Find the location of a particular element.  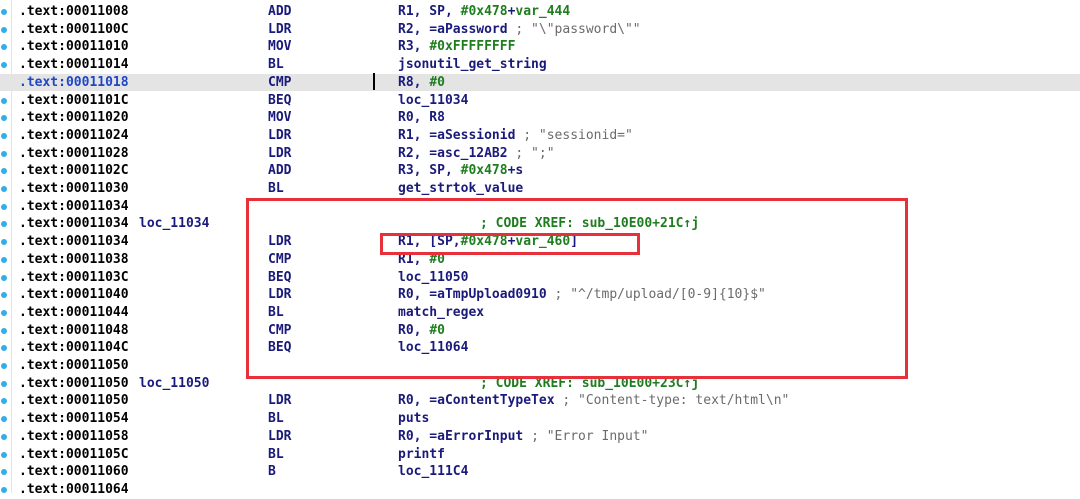

address: .text:00011040 is located at coordinates (74, 295).